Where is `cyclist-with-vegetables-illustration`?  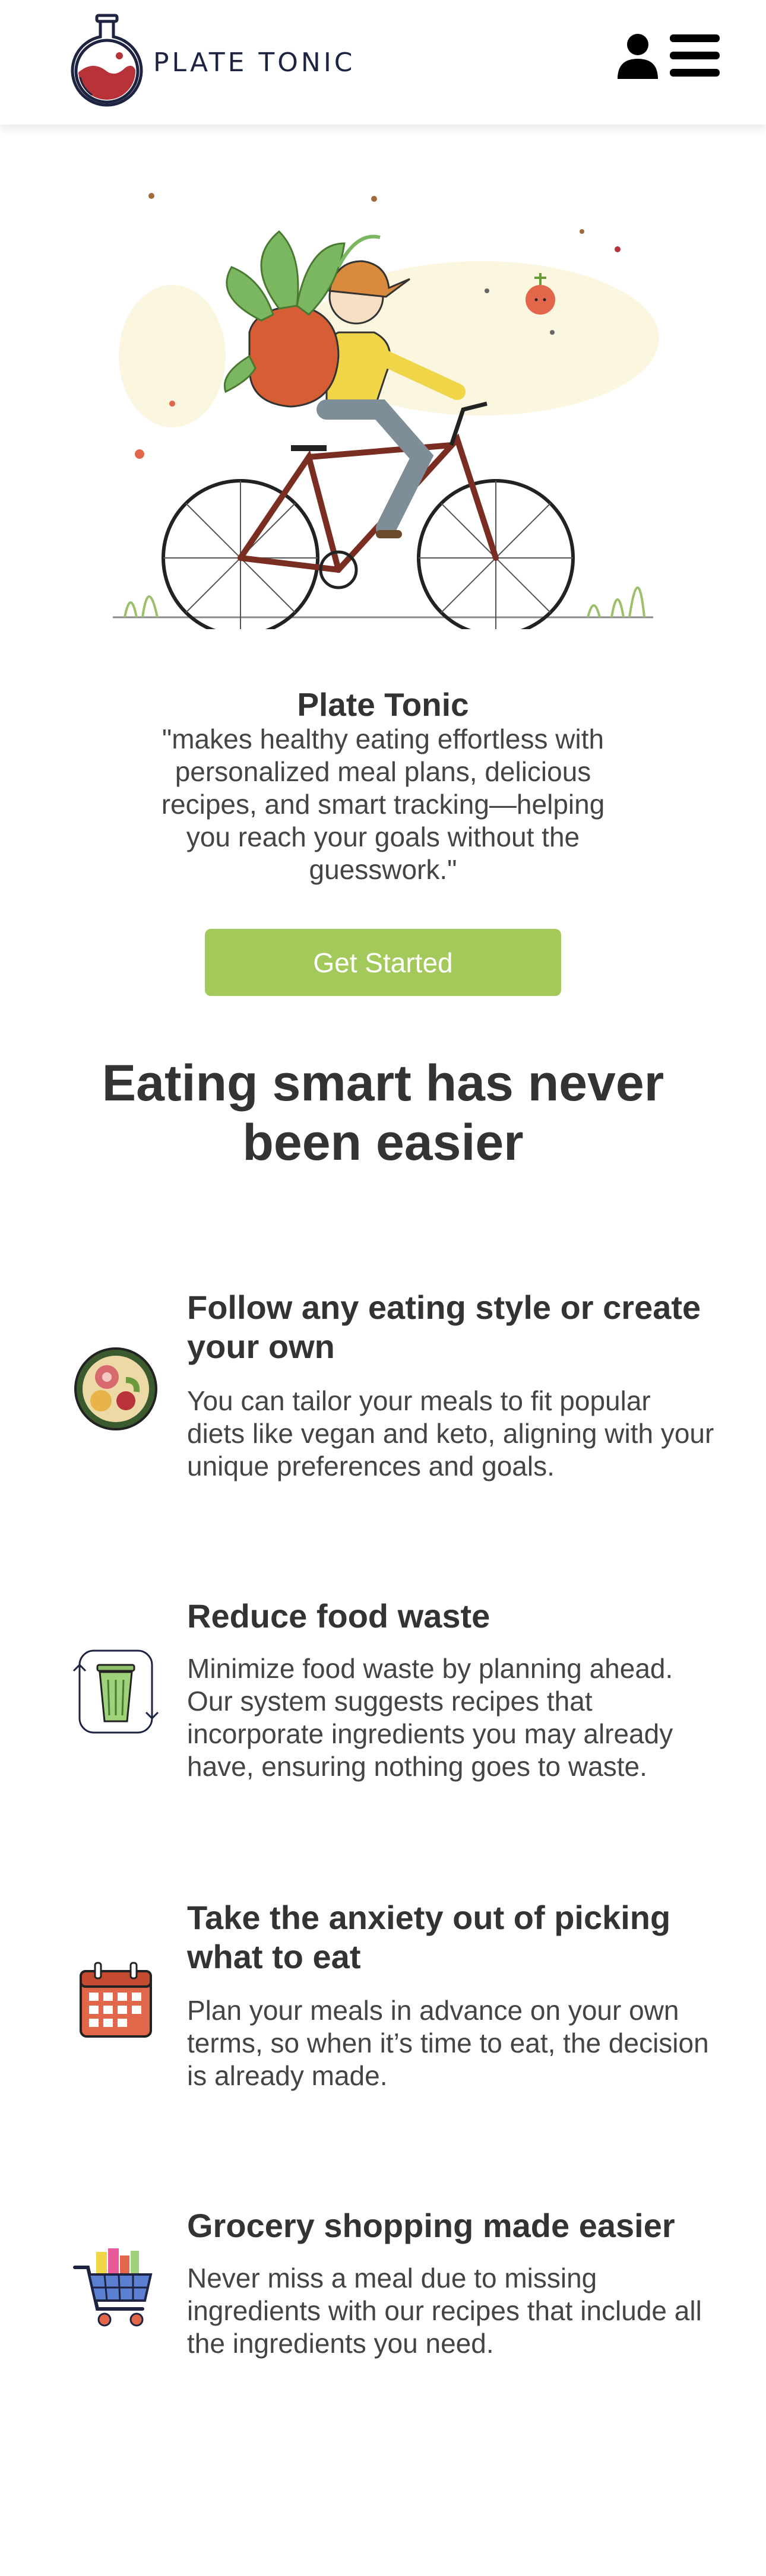 cyclist-with-vegetables-illustration is located at coordinates (386, 411).